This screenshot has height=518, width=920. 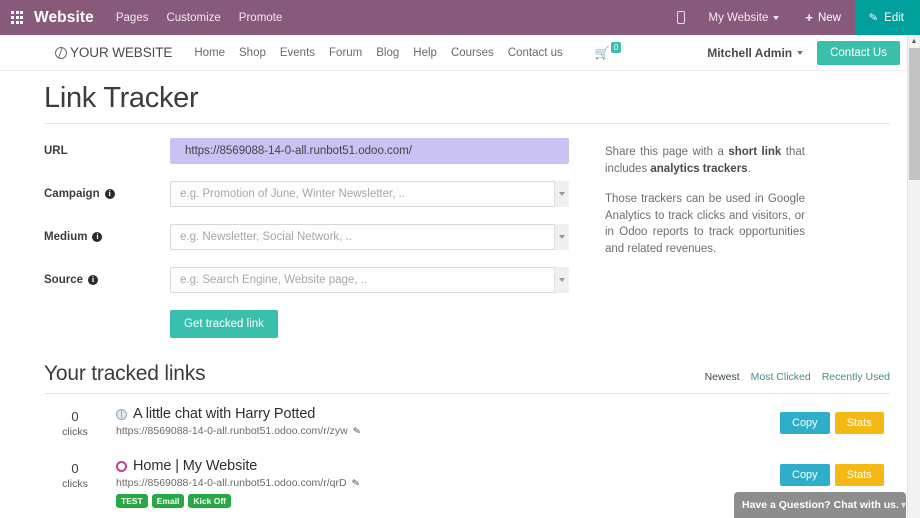 What do you see at coordinates (121, 414) in the screenshot?
I see `globe-favicon-icon` at bounding box center [121, 414].